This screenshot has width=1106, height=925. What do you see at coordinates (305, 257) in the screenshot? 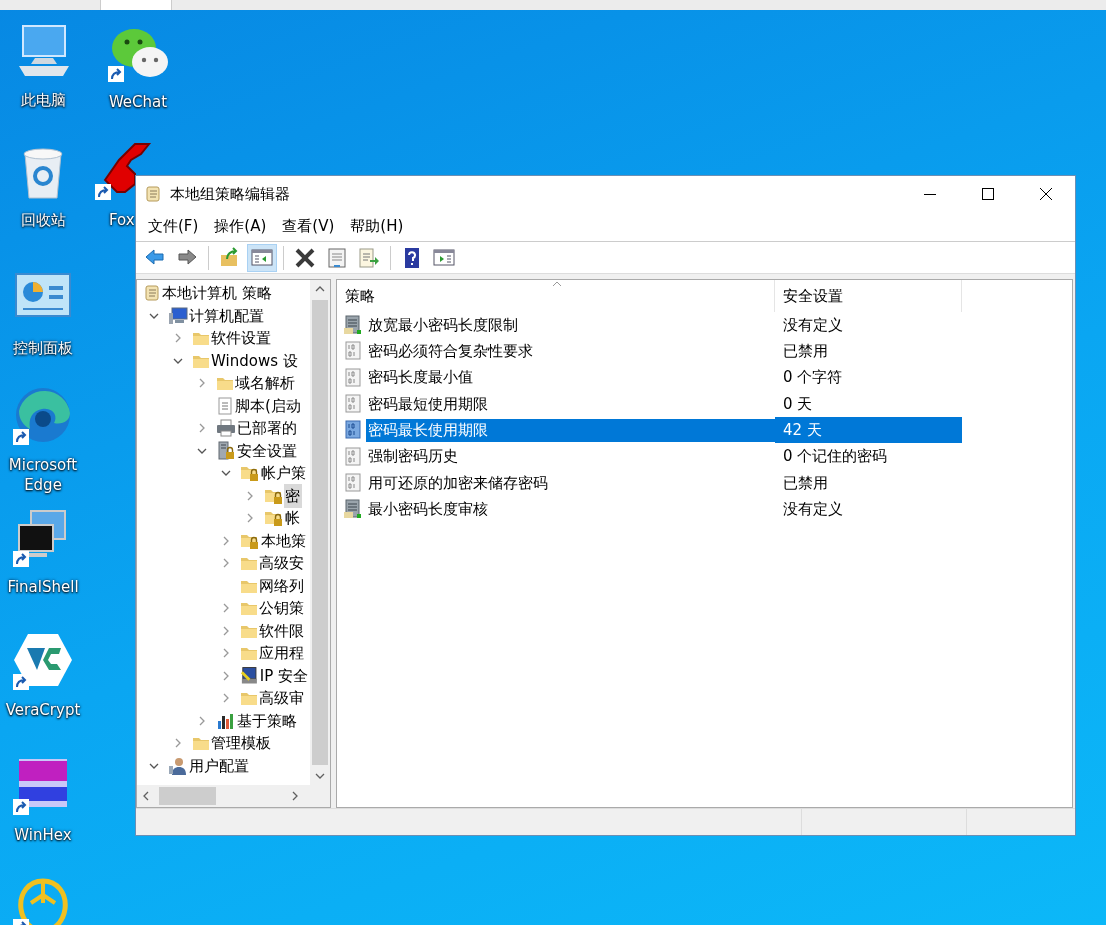
I see `x-icon` at bounding box center [305, 257].